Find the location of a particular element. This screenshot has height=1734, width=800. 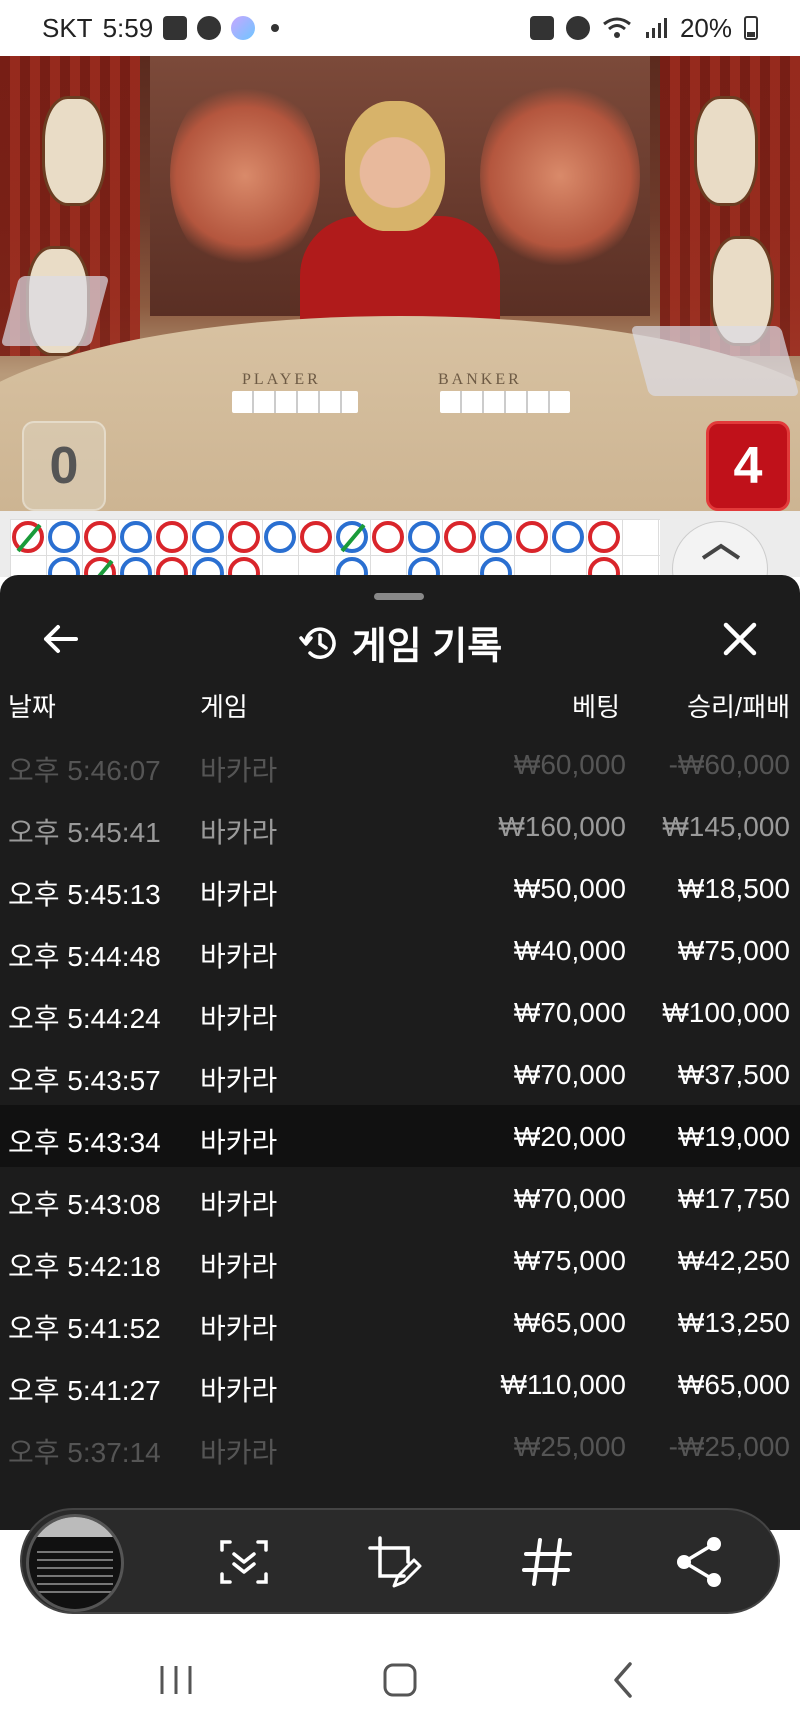

card-discard-tray is located at coordinates (55, 311).